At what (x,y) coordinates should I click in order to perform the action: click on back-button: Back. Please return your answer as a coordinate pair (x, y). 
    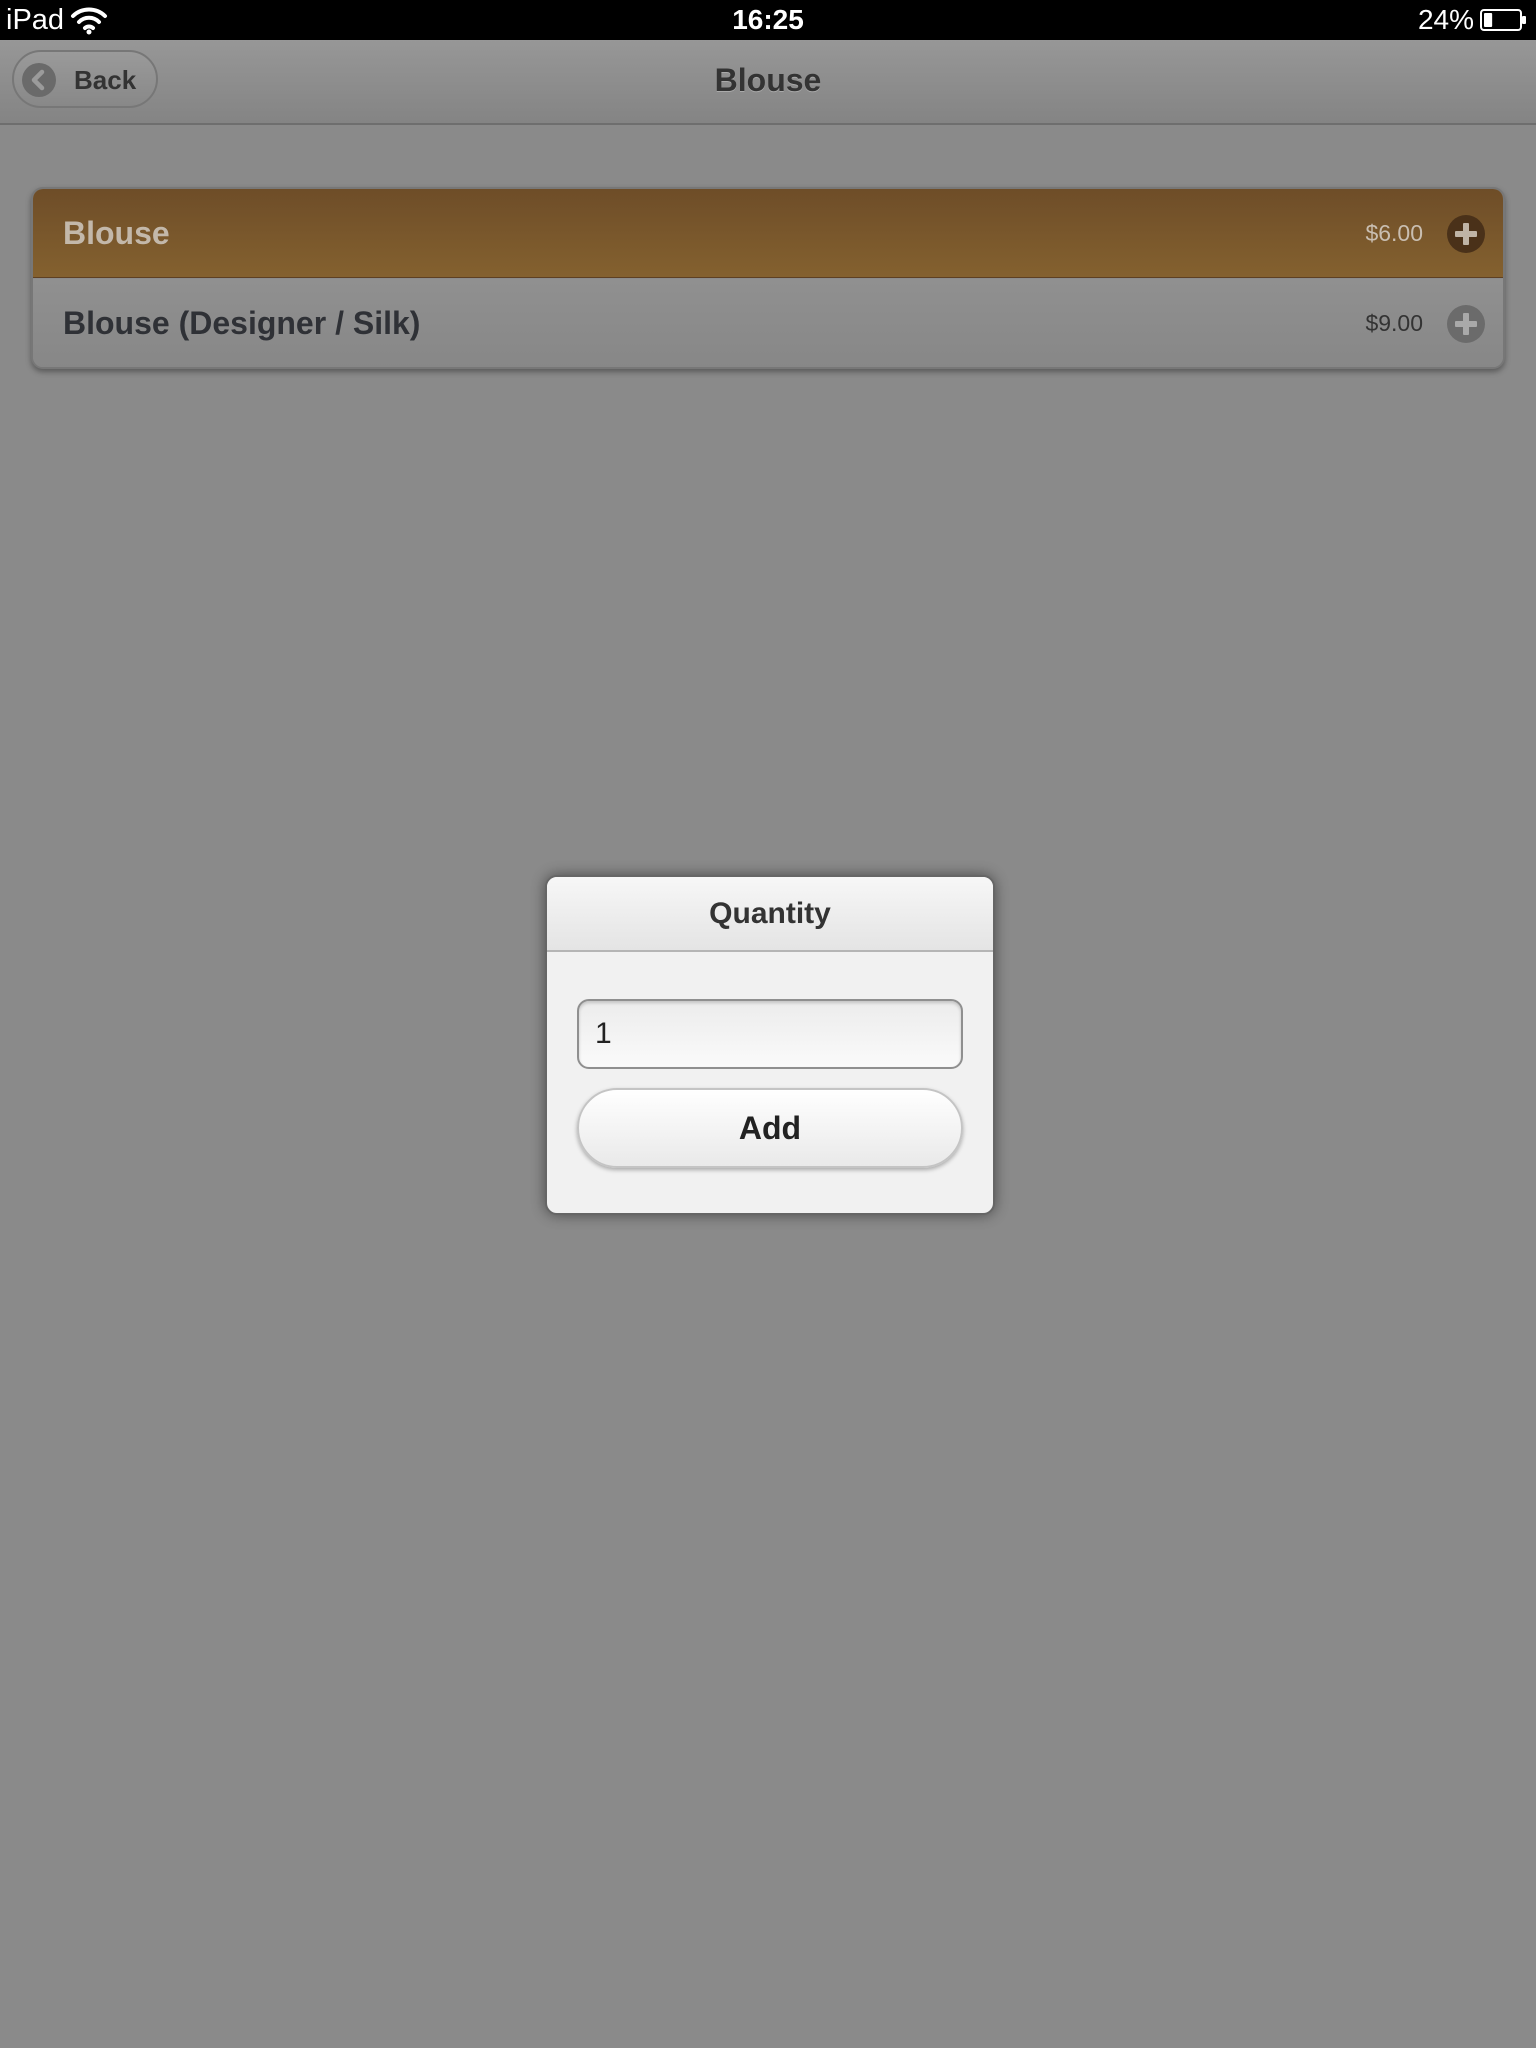
    Looking at the image, I should click on (85, 79).